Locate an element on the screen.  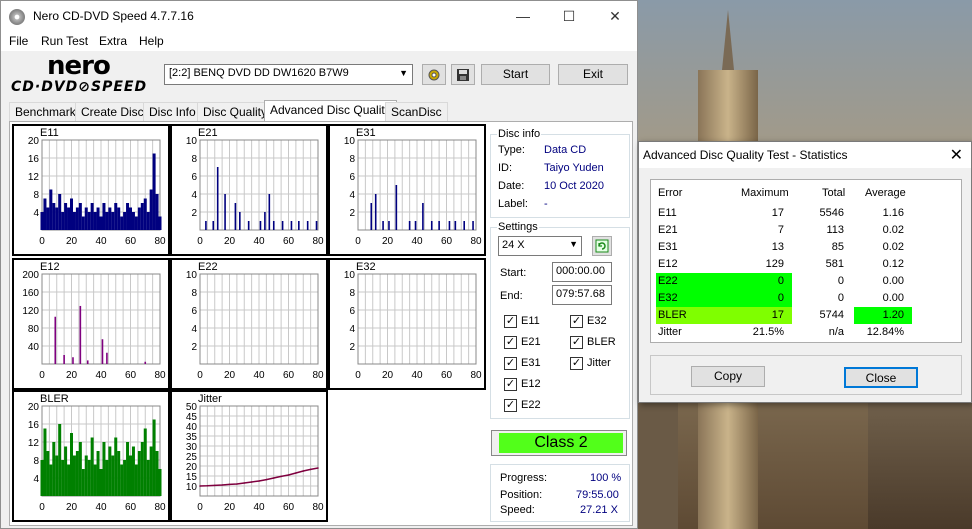
x-tick-label: 0 is located at coordinates (200, 507).